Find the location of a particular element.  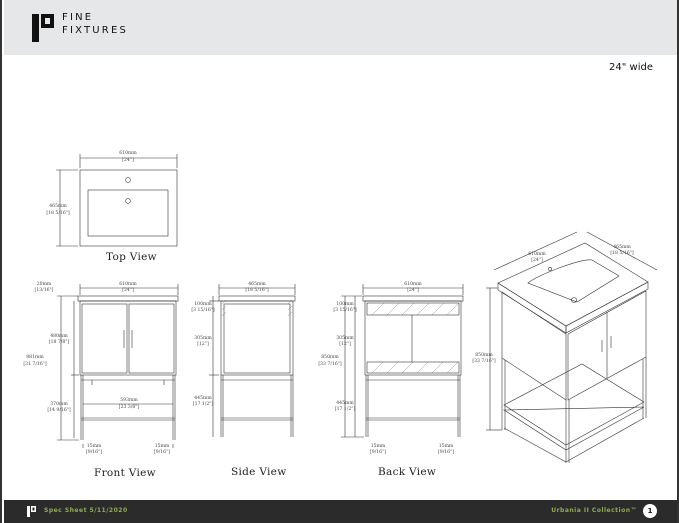

back-a-mm: 100mm is located at coordinates (345, 304).